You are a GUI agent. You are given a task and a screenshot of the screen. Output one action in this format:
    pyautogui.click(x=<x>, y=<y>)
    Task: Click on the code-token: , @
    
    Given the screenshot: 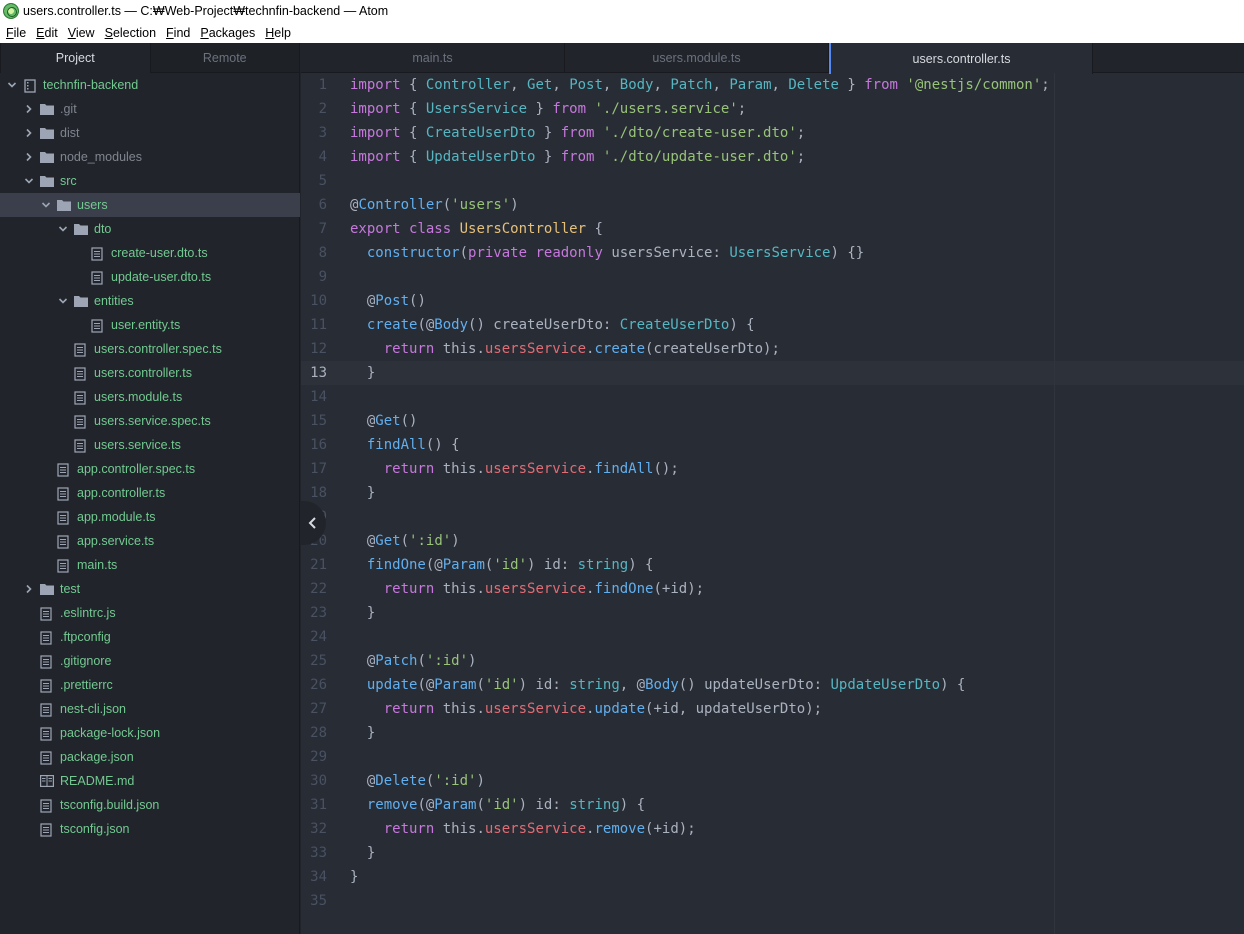 What is the action you would take?
    pyautogui.click(x=632, y=685)
    